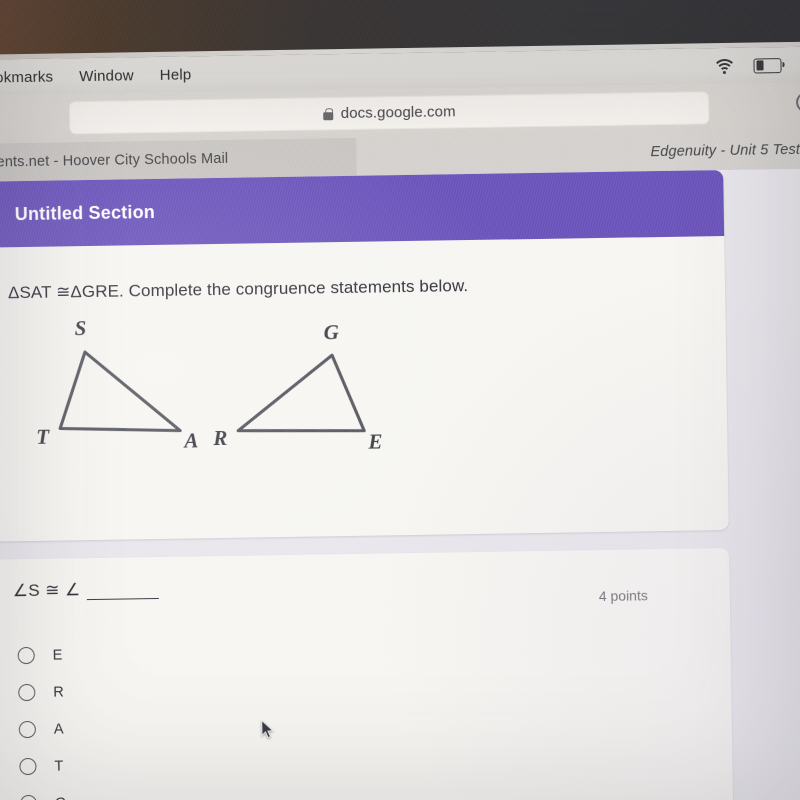 The image size is (800, 800). Describe the element at coordinates (57, 655) in the screenshot. I see `option-label: E` at that location.